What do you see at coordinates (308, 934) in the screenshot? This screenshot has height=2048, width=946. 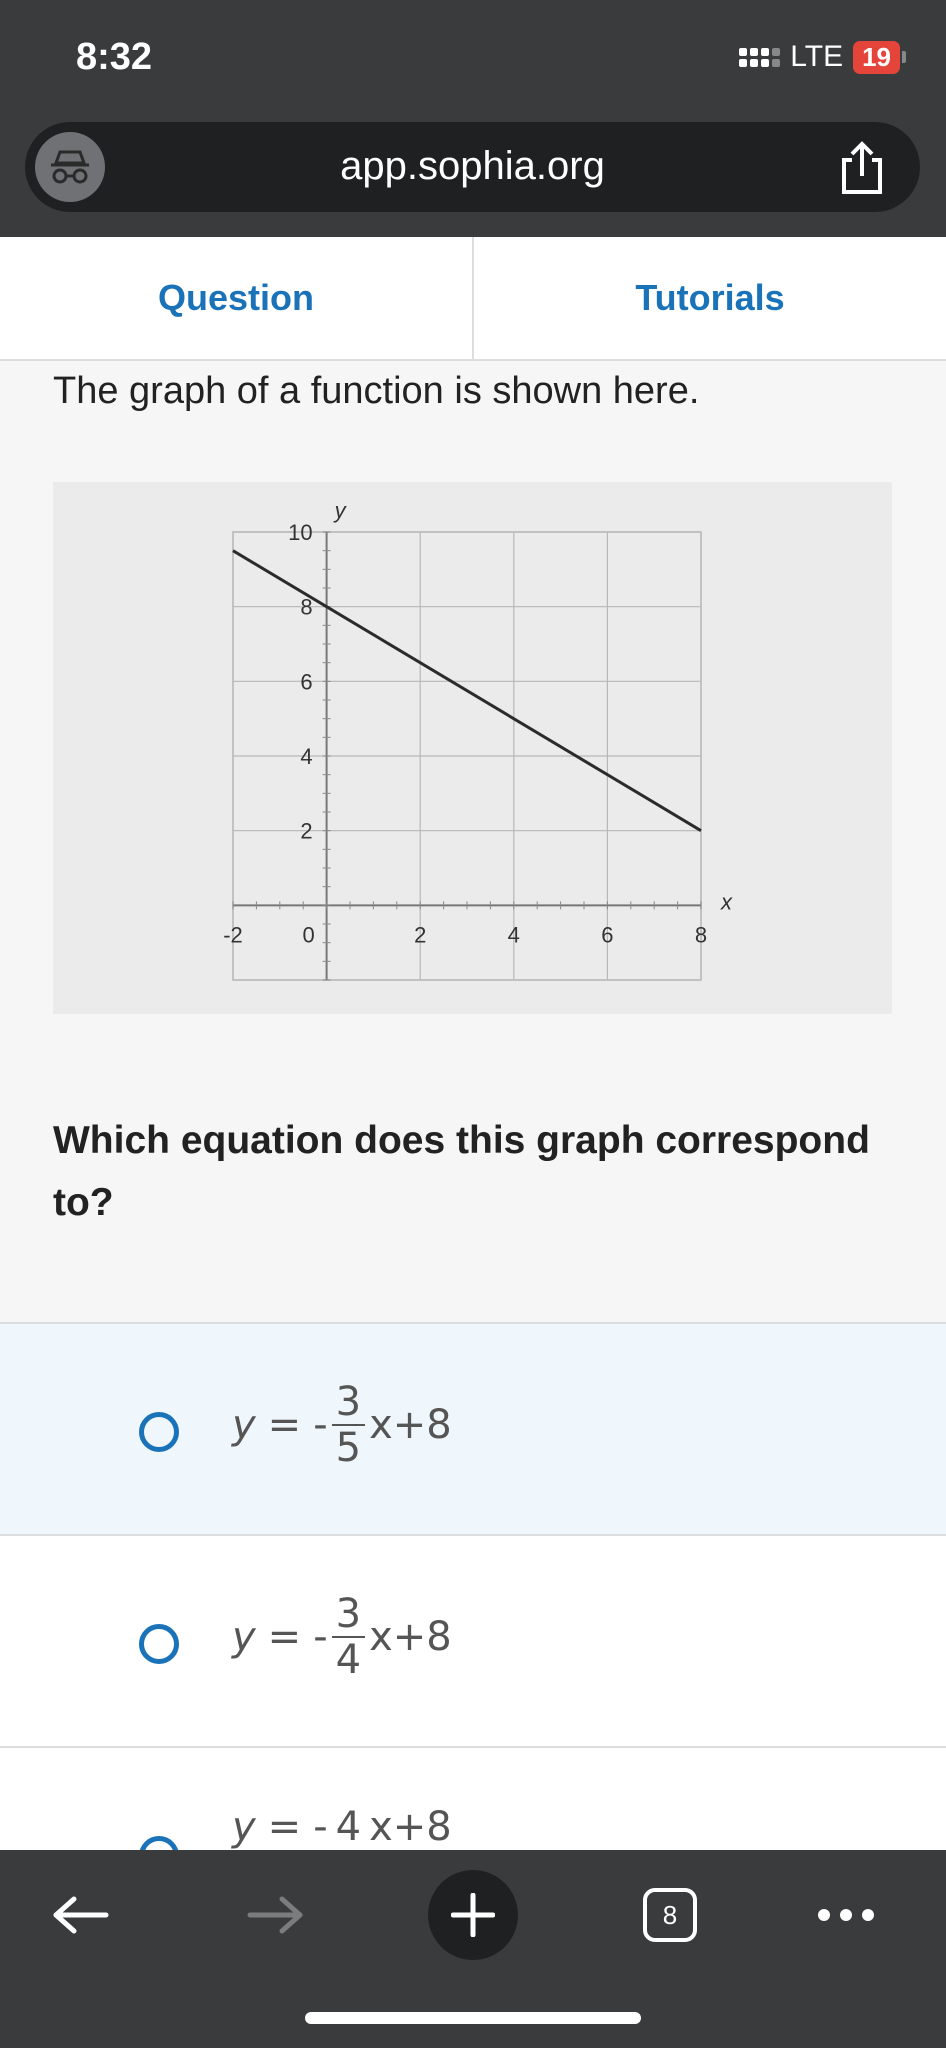 I see `x-tick-label: 0` at bounding box center [308, 934].